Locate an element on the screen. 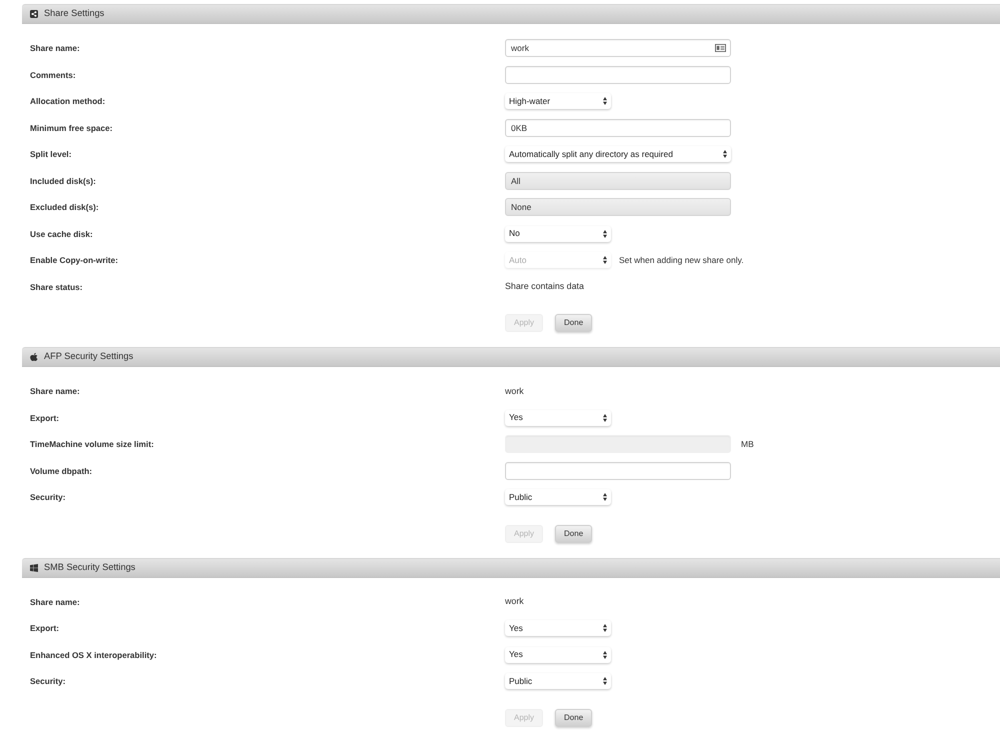 The image size is (1000, 731). unit-label: MB is located at coordinates (747, 444).